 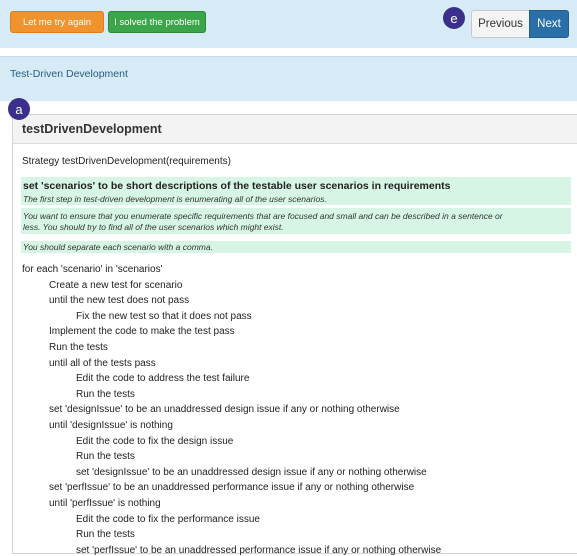 What do you see at coordinates (69, 74) in the screenshot?
I see `page-title: Test-Driven Development` at bounding box center [69, 74].